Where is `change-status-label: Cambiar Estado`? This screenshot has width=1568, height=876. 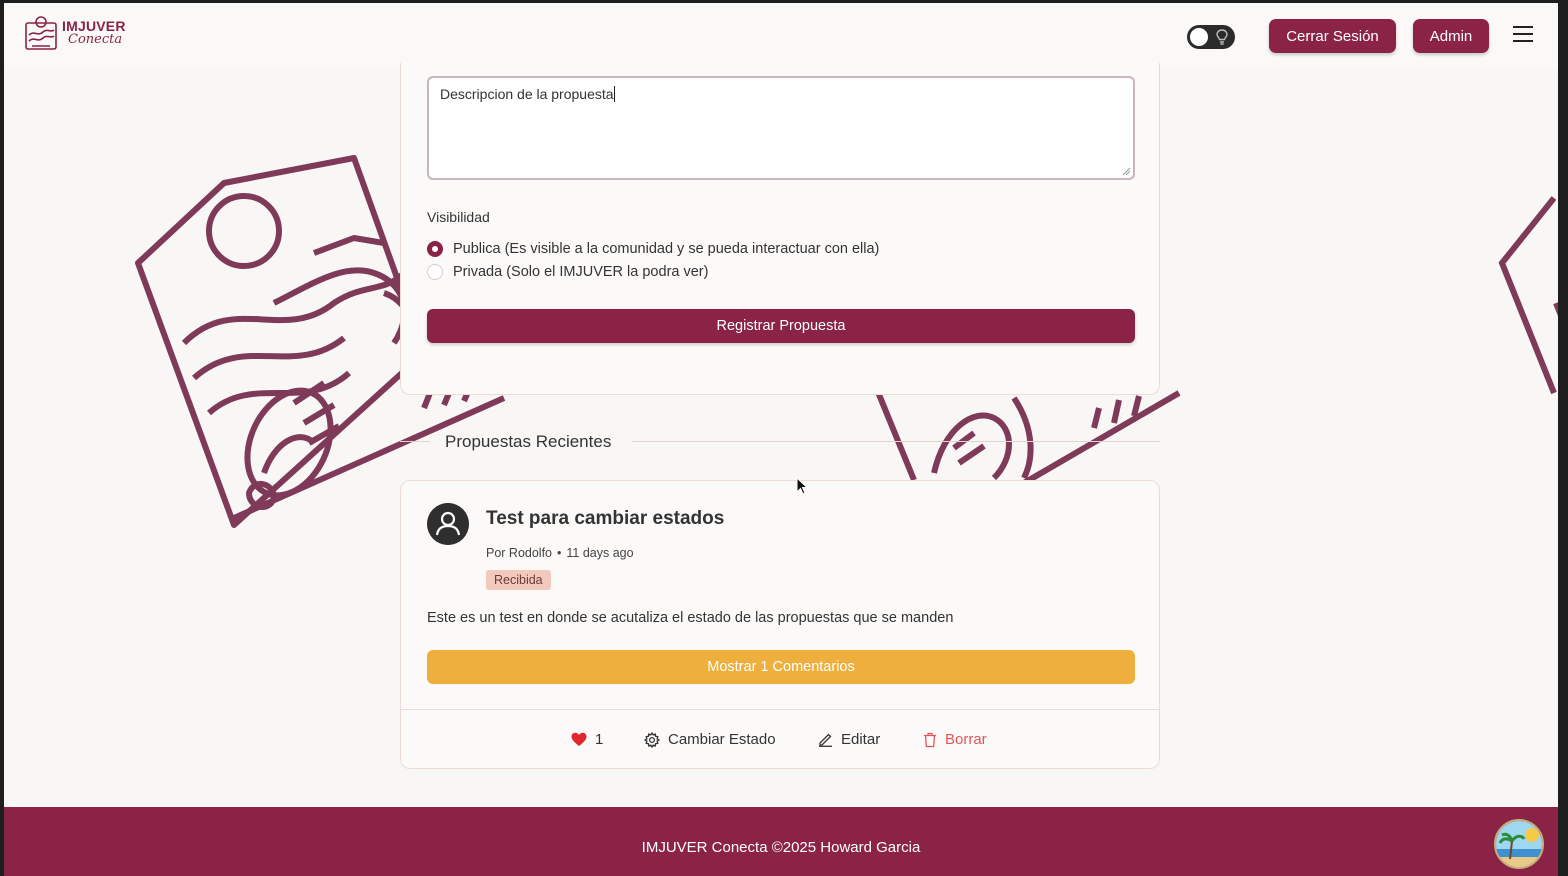
change-status-label: Cambiar Estado is located at coordinates (722, 739).